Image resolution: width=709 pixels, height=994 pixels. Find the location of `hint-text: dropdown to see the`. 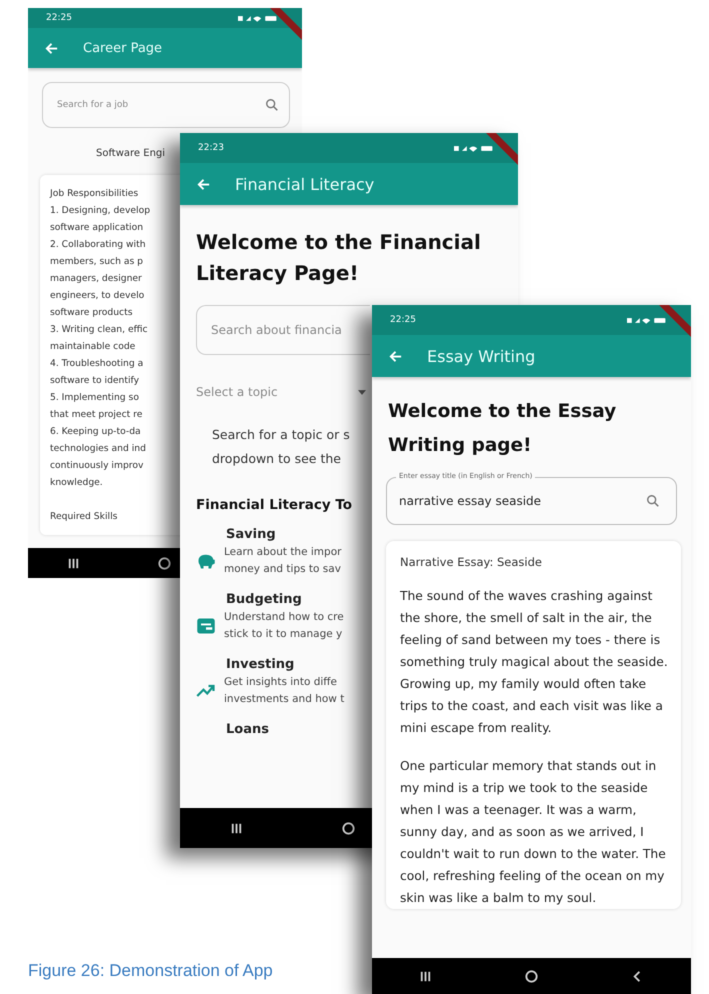

hint-text: dropdown to see the is located at coordinates (276, 459).